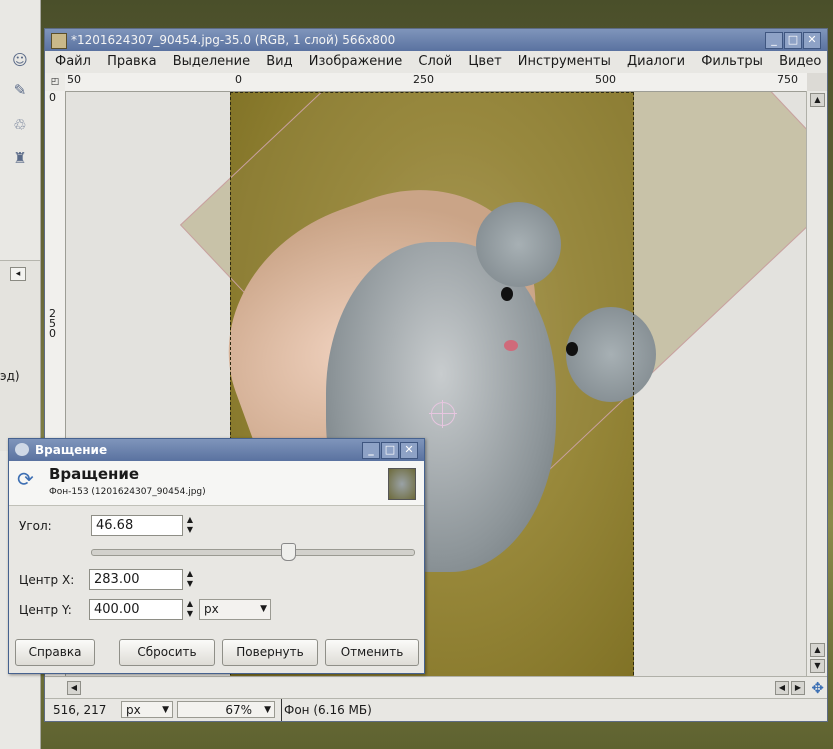 The width and height of the screenshot is (833, 749). I want to click on angle-label: Угол:, so click(35, 526).